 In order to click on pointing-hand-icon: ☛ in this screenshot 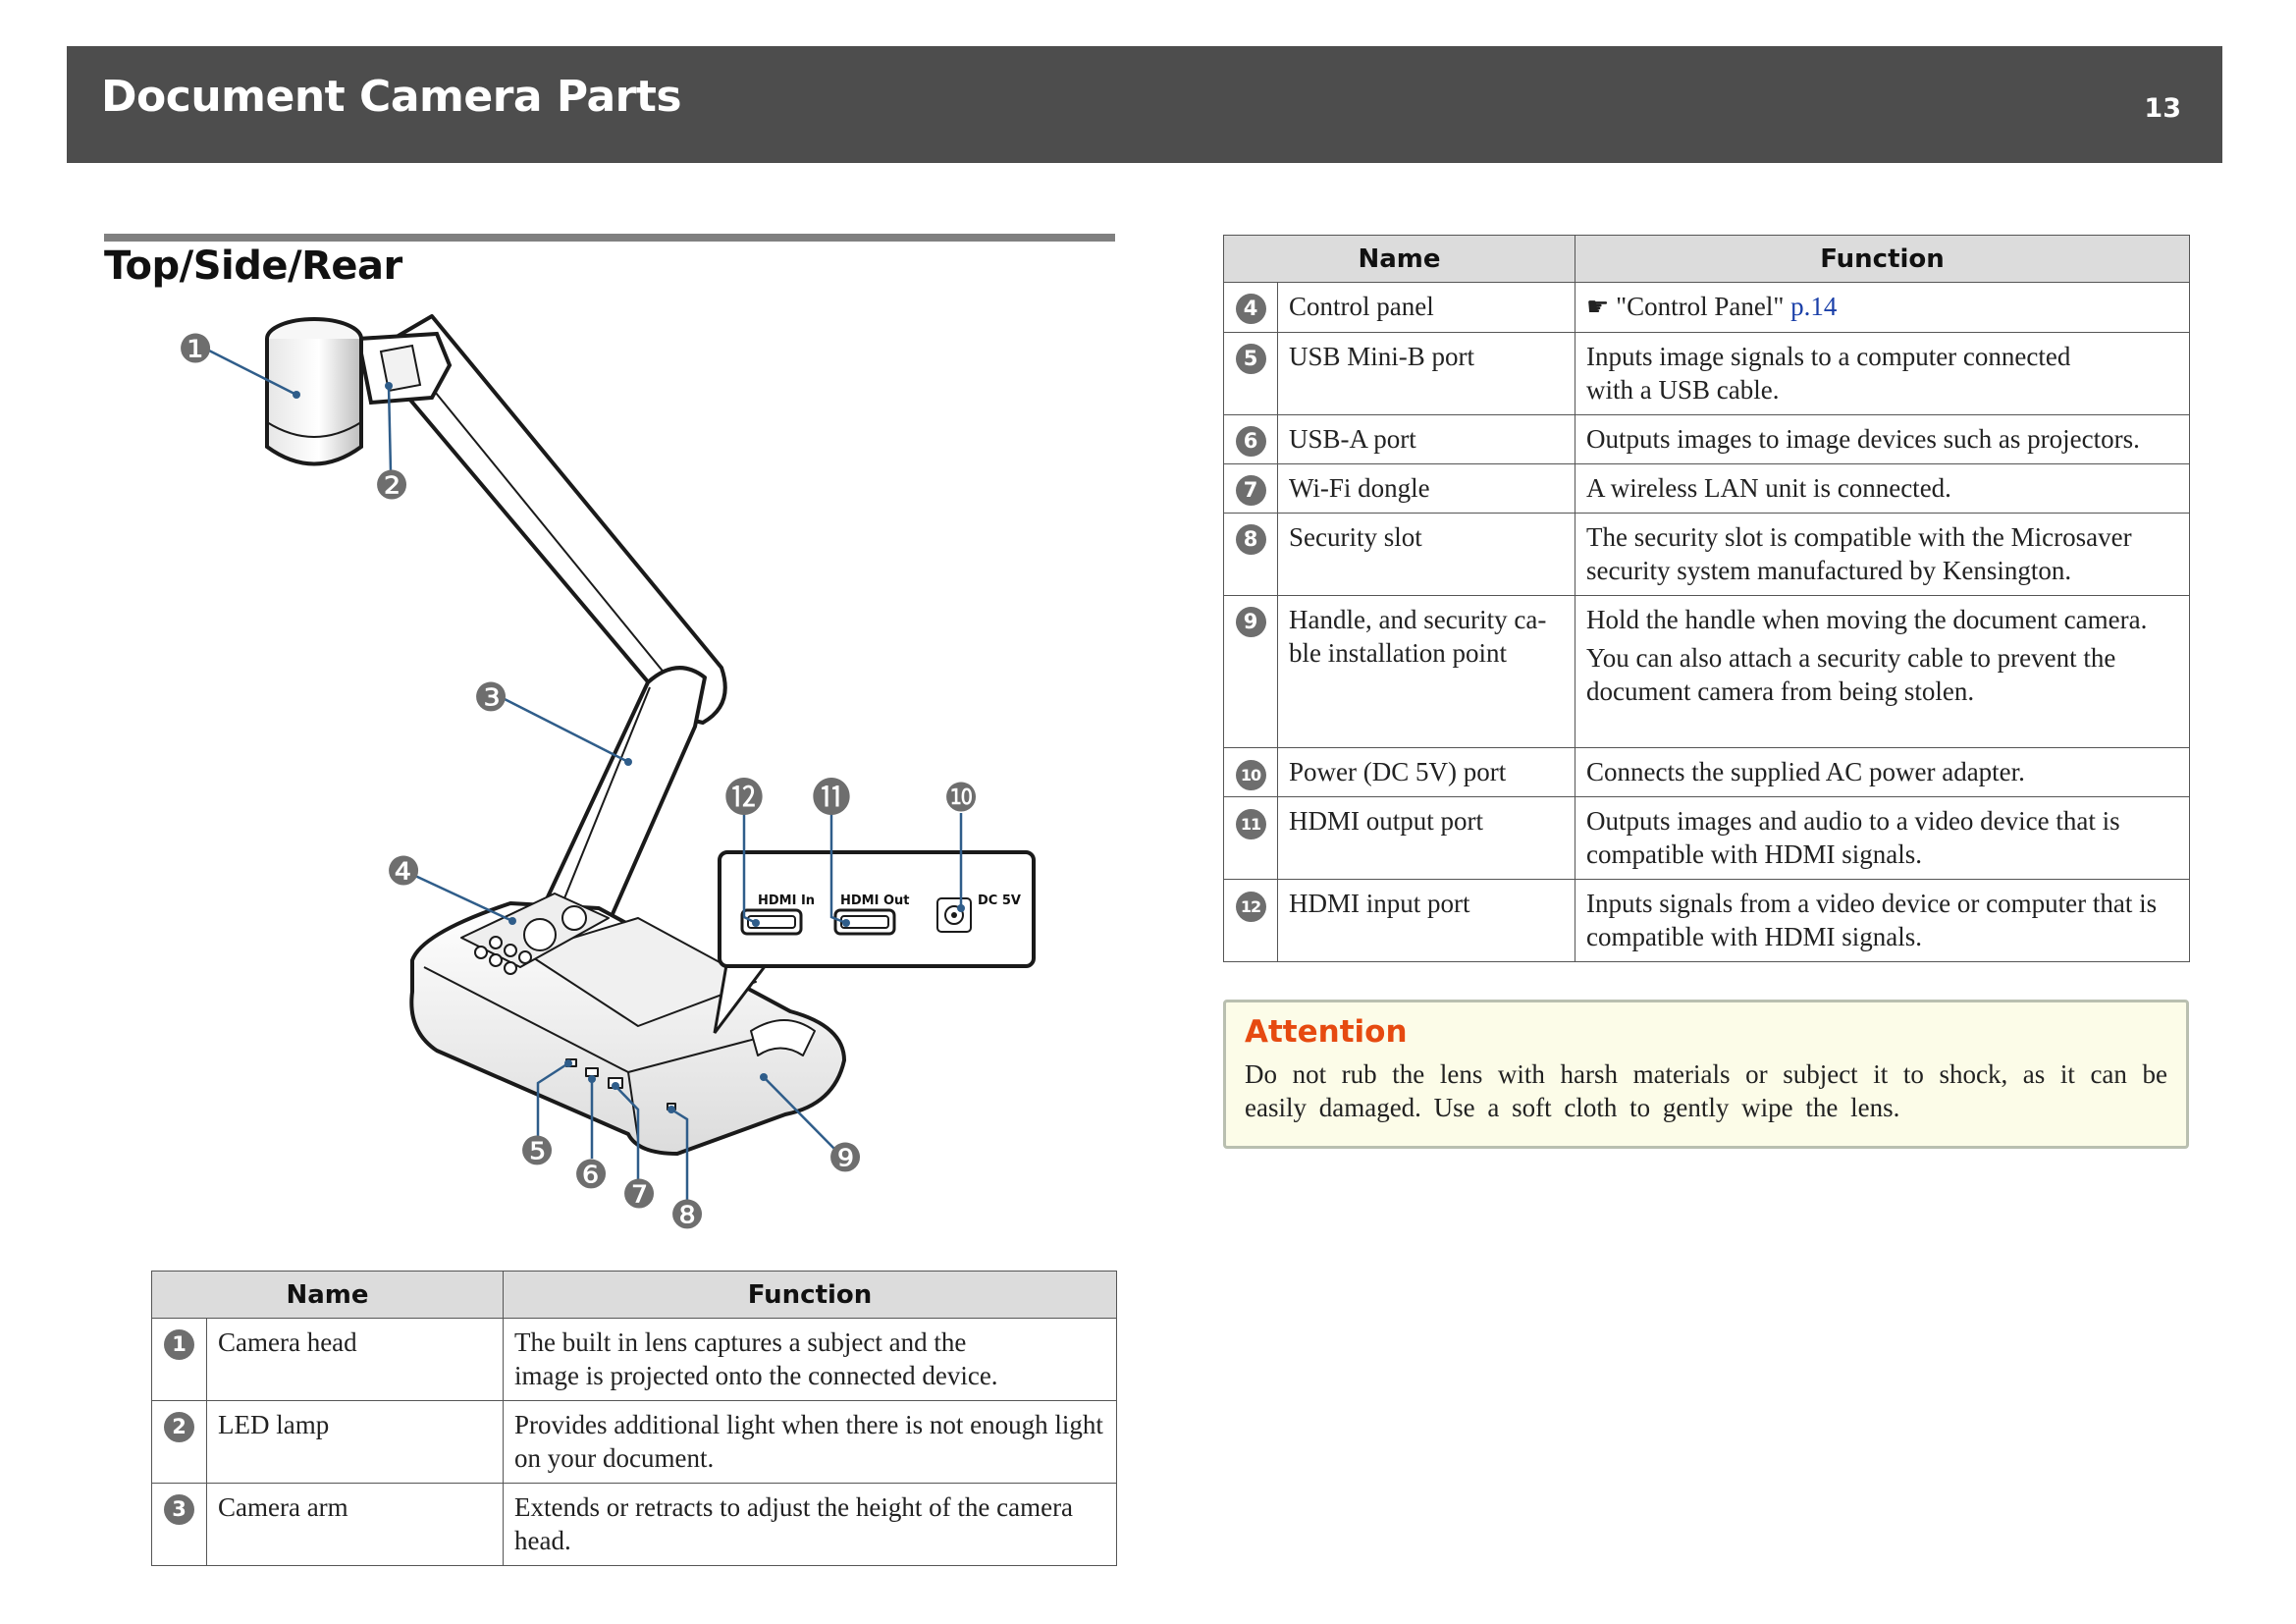, I will do `click(1598, 307)`.